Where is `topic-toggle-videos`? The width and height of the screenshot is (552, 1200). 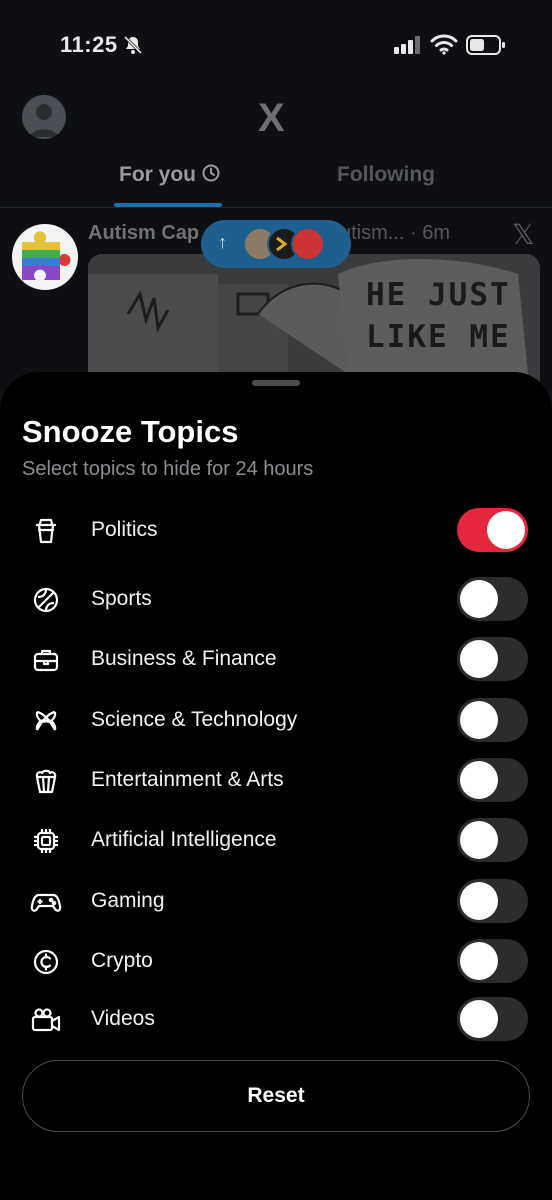 topic-toggle-videos is located at coordinates (492, 1019).